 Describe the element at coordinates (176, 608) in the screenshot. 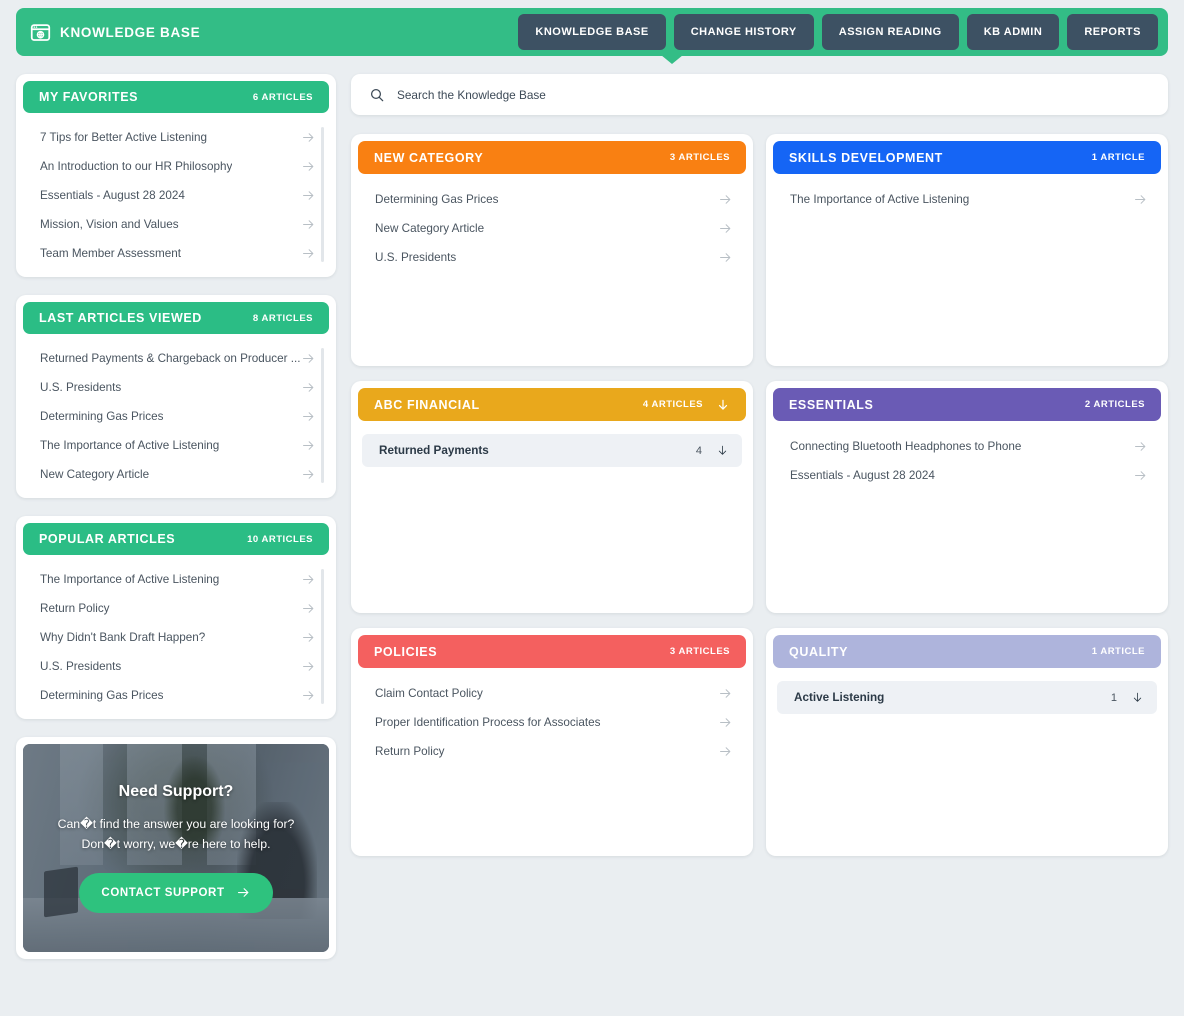

I see `list-item: Return Policy` at that location.